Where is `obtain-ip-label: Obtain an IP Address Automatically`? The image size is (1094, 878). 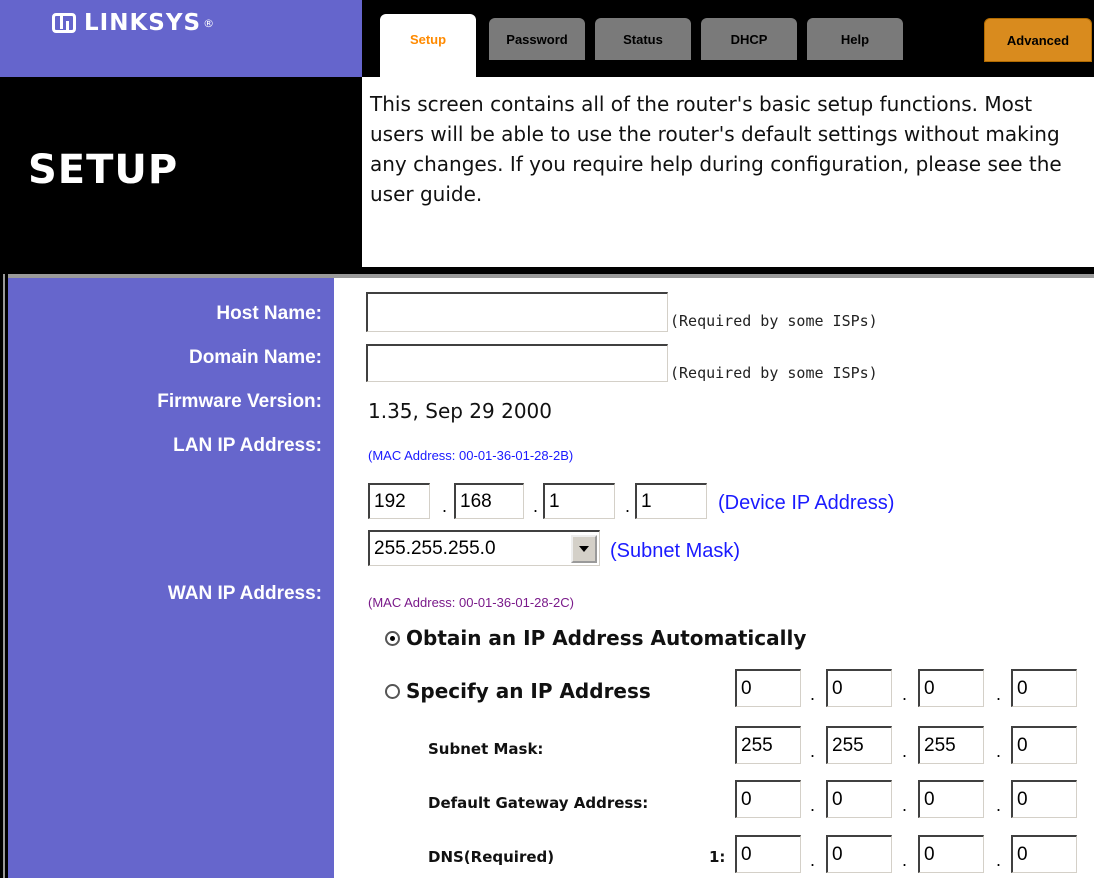 obtain-ip-label: Obtain an IP Address Automatically is located at coordinates (606, 638).